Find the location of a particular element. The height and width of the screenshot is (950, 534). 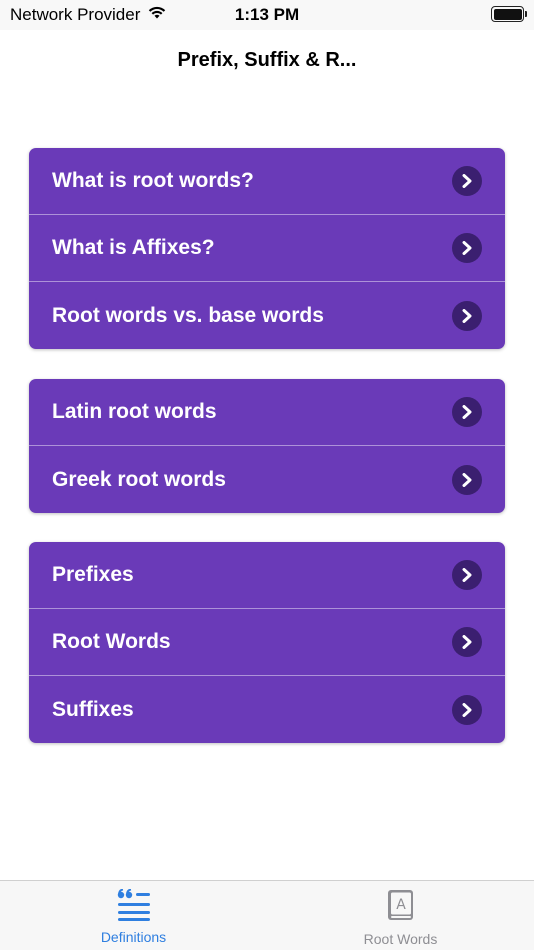

list-item-label: Prefixes is located at coordinates (93, 574).